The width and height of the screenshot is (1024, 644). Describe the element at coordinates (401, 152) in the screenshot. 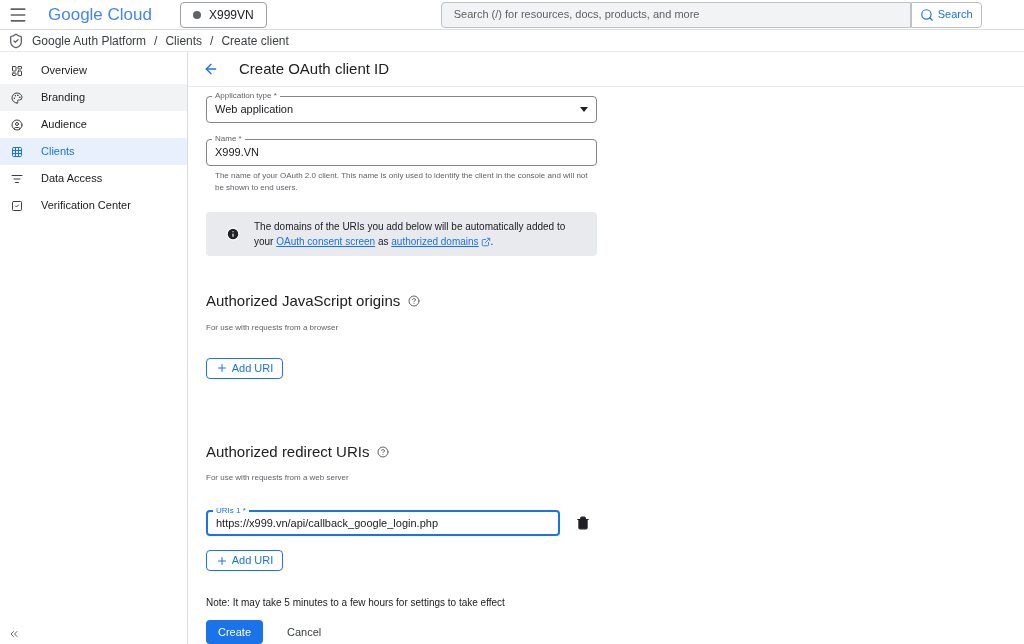

I see `name-field: X999.VN` at that location.